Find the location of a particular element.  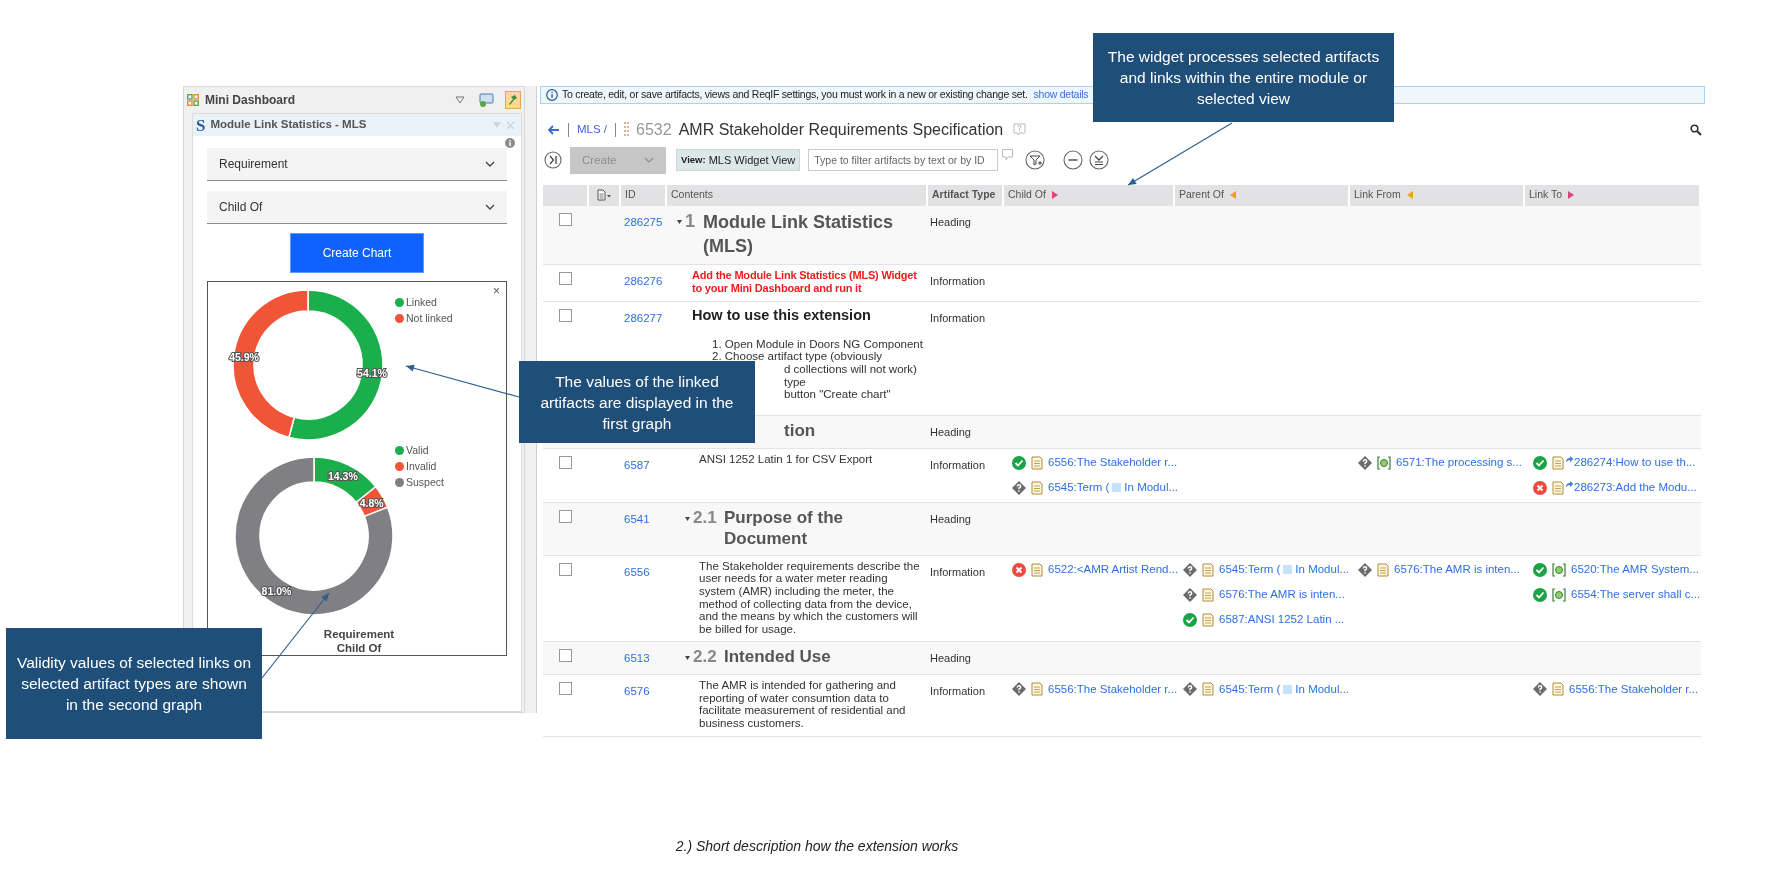

help-icon is located at coordinates (1008, 154).